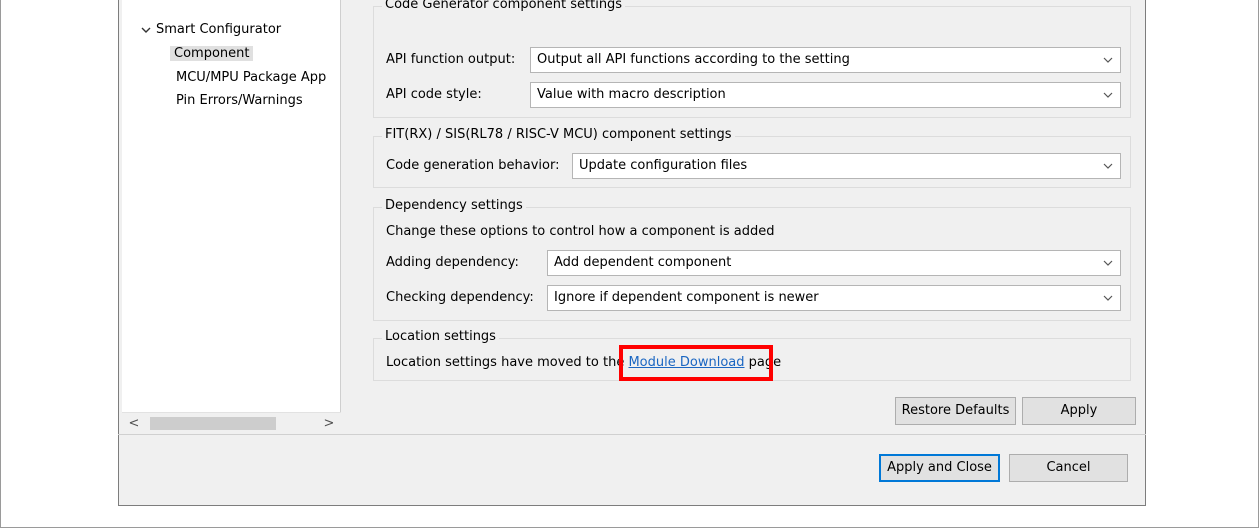  I want to click on api-style-value: Value with macro description, so click(631, 94).